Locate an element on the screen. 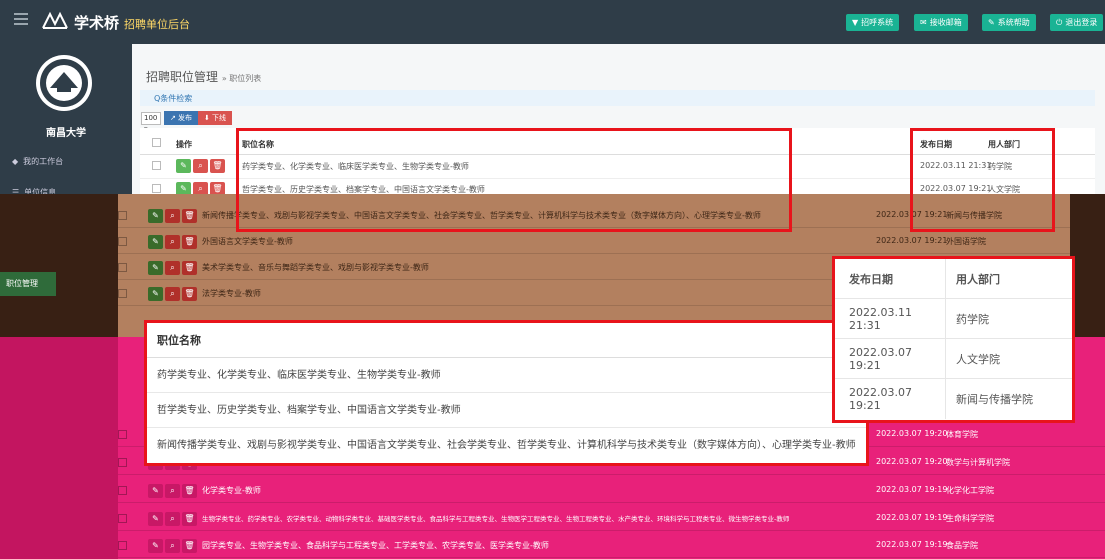 This screenshot has height=559, width=1105. department: 生命科学学院 is located at coordinates (970, 518).